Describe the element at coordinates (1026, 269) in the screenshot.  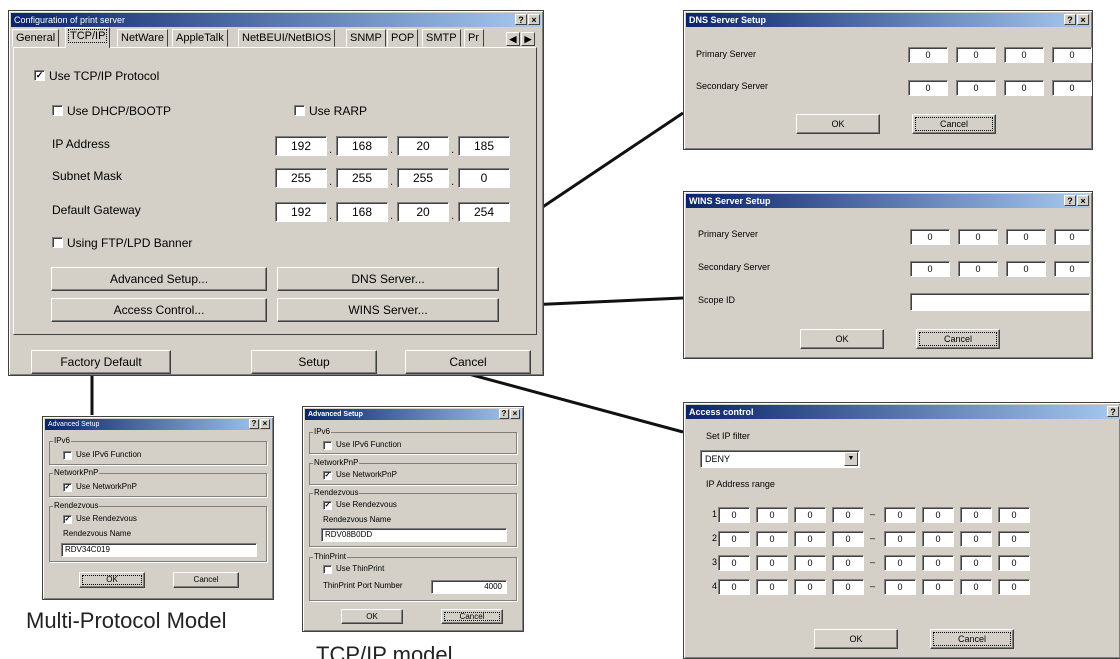
I see `wins-secondary-octet-3: 0` at that location.